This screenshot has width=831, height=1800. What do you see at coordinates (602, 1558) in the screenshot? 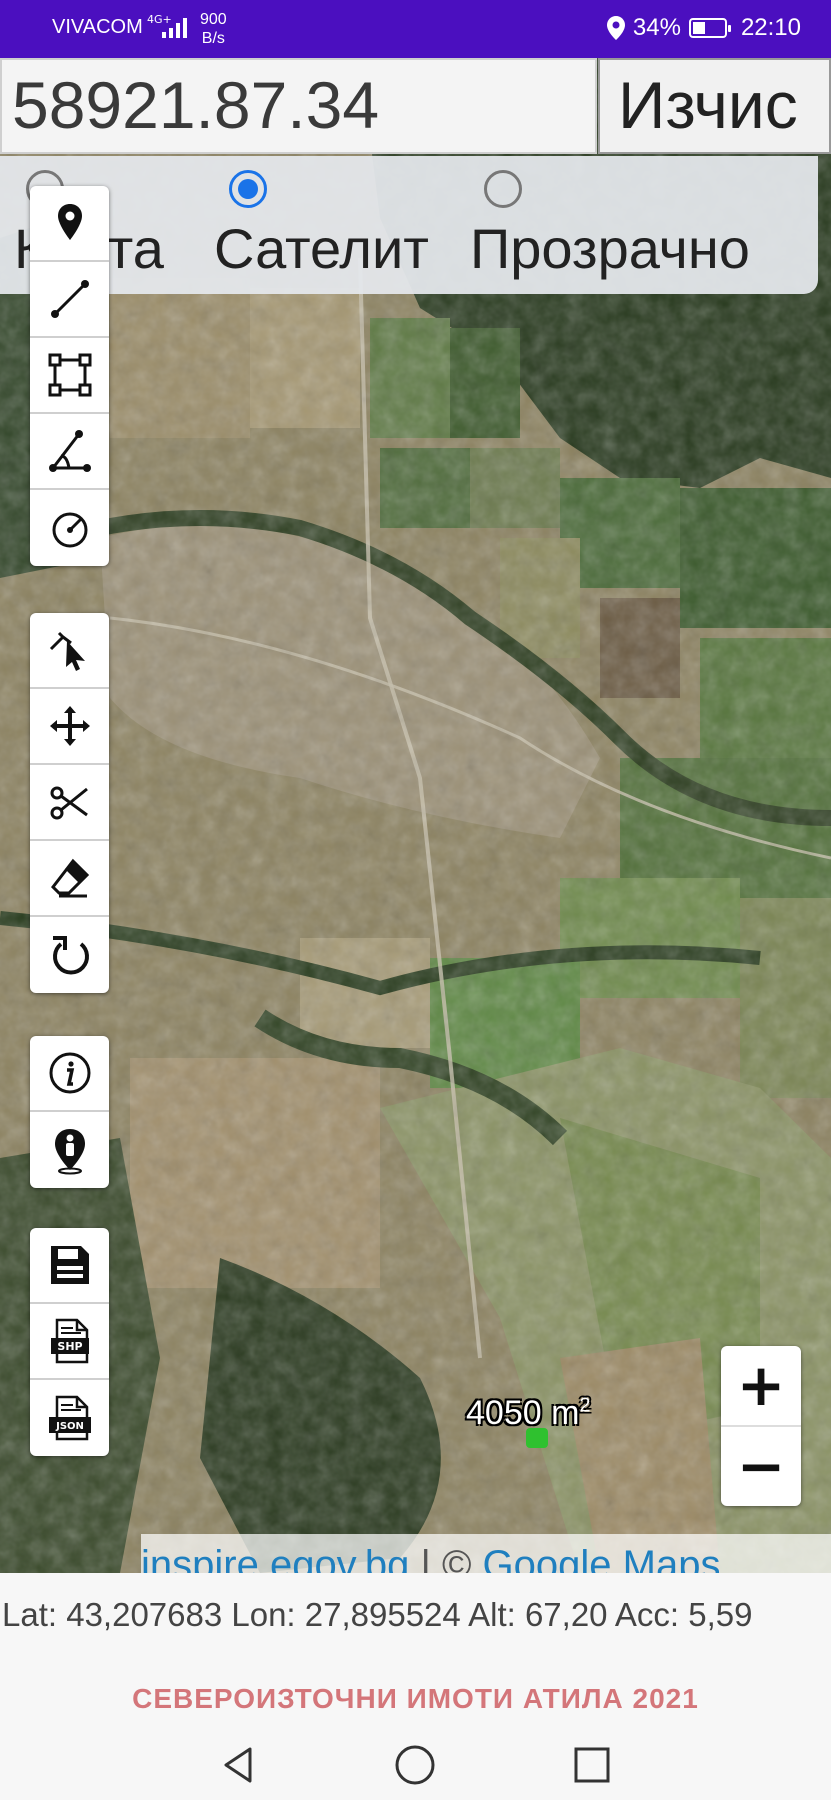
I see `attribution-link-google: Google Maps` at bounding box center [602, 1558].